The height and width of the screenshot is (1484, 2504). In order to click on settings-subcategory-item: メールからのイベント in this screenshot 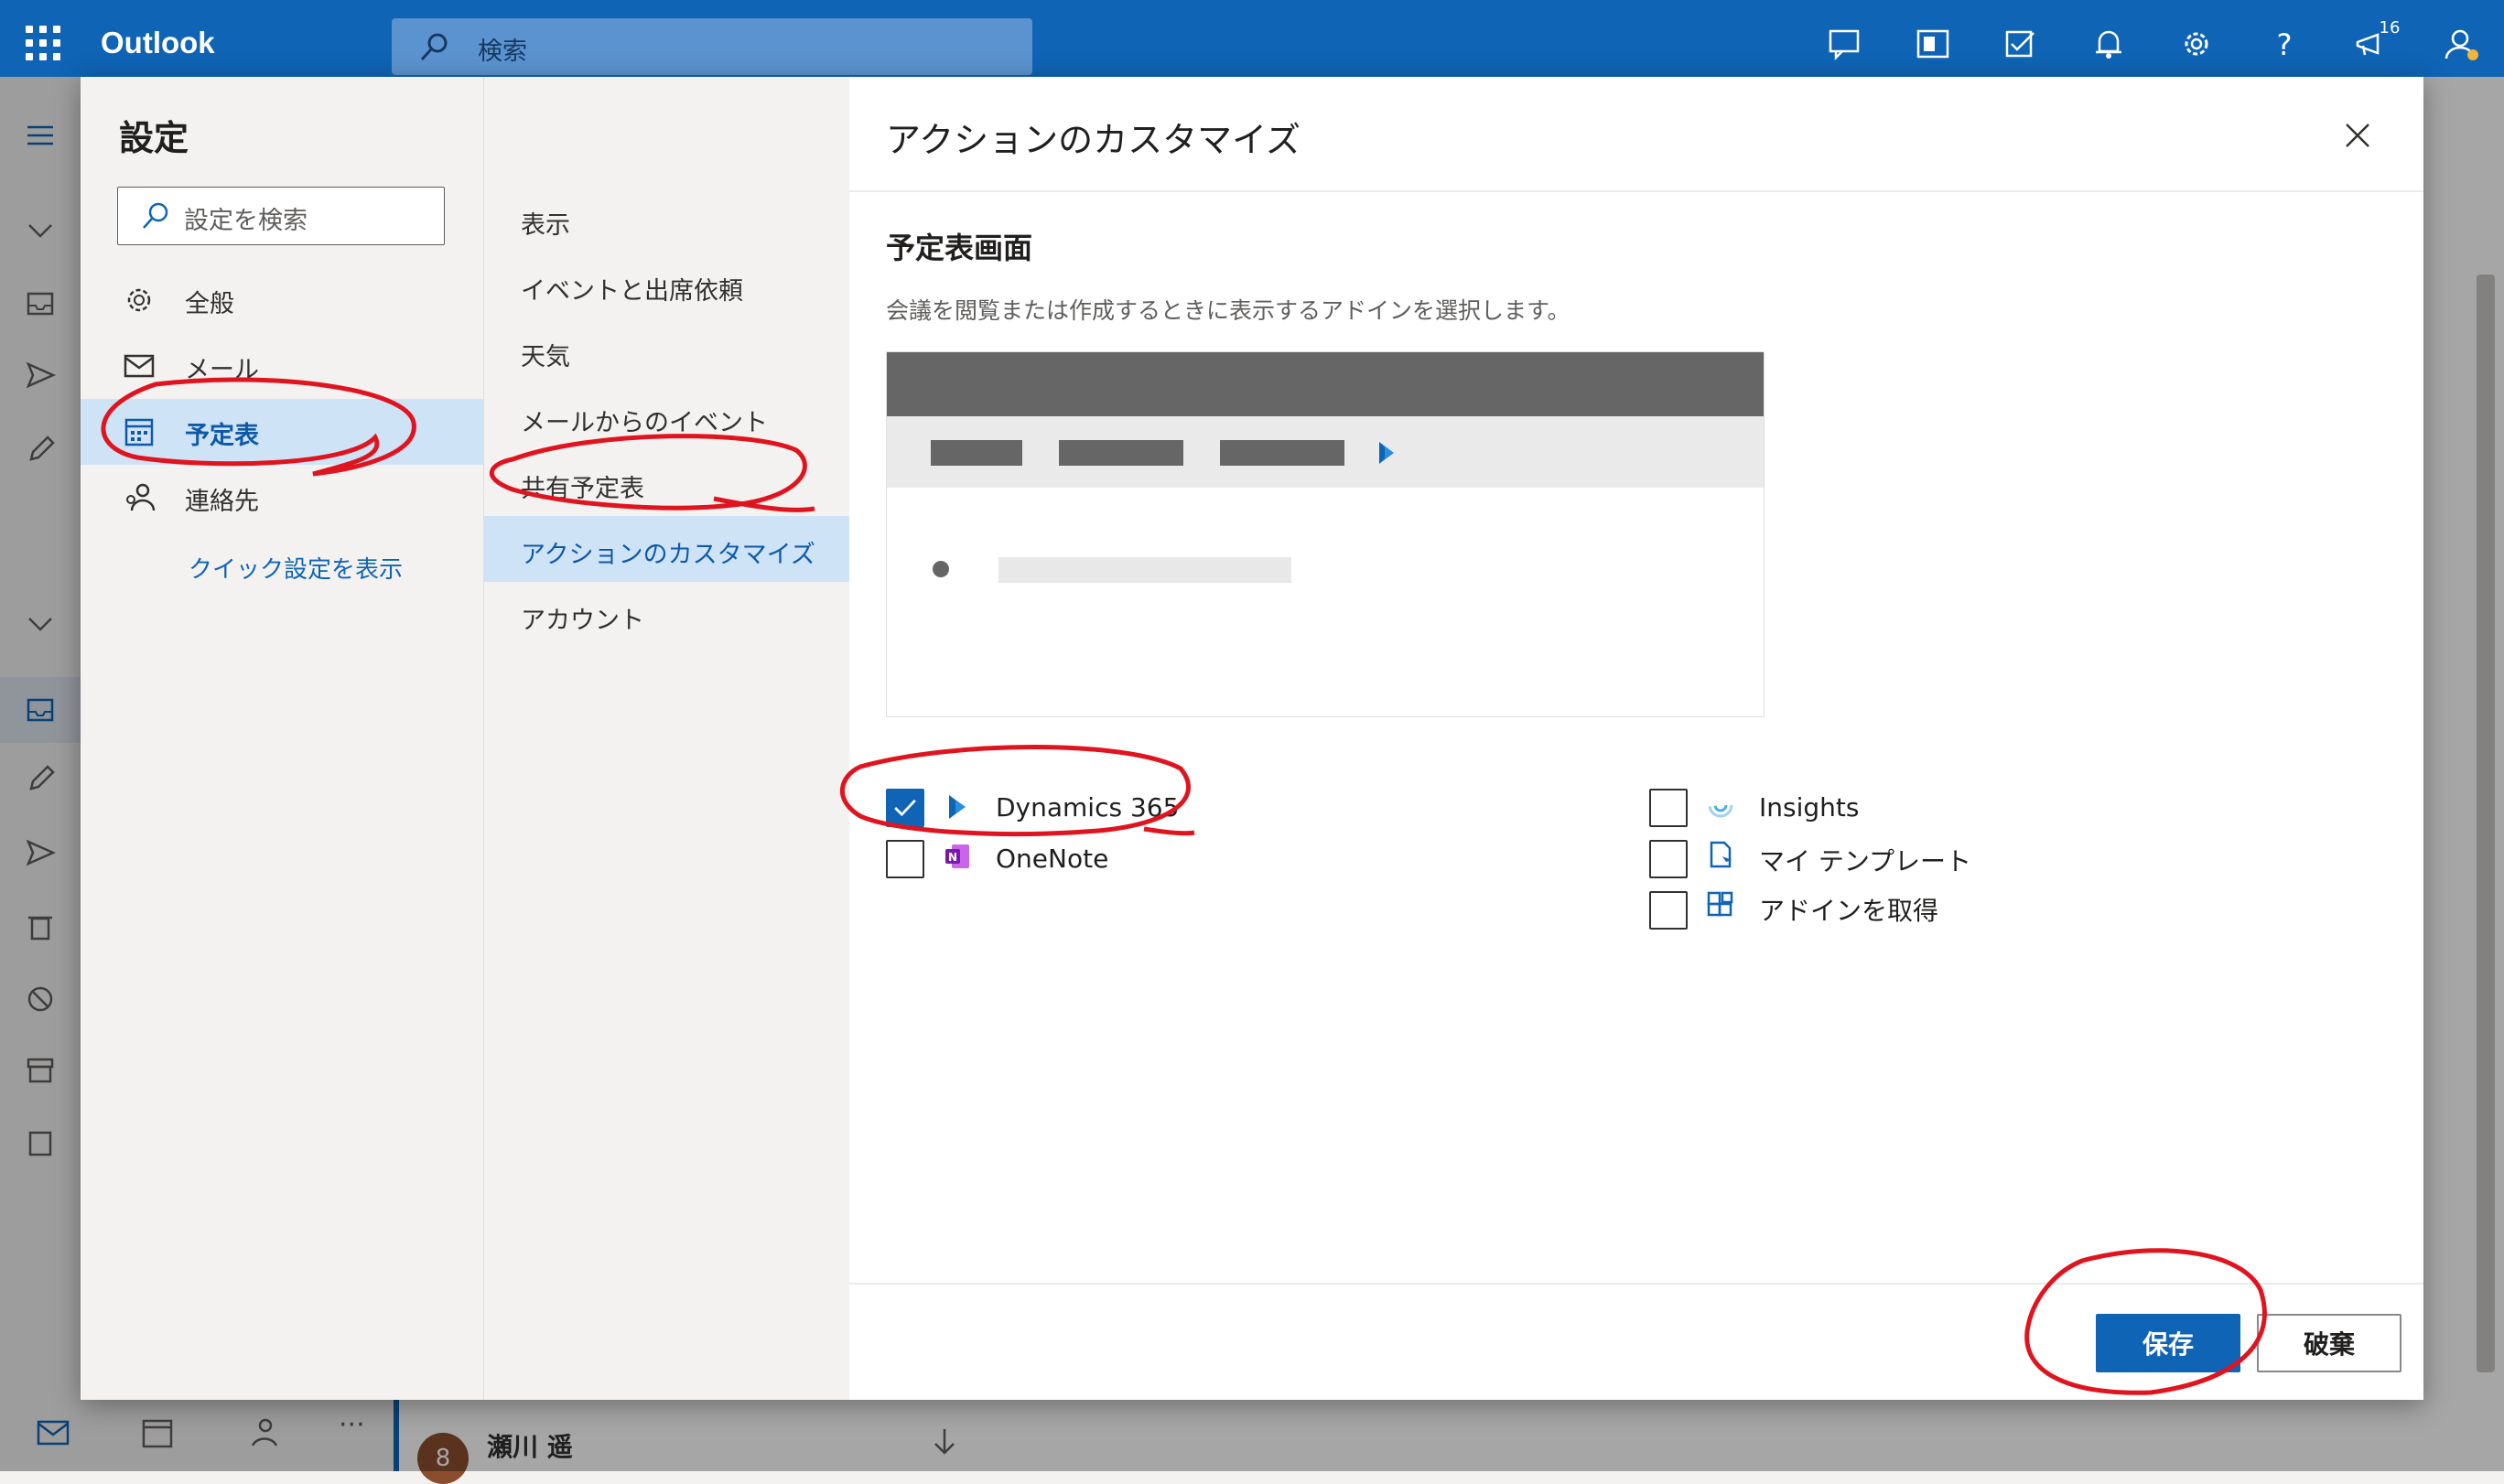, I will do `click(667, 417)`.